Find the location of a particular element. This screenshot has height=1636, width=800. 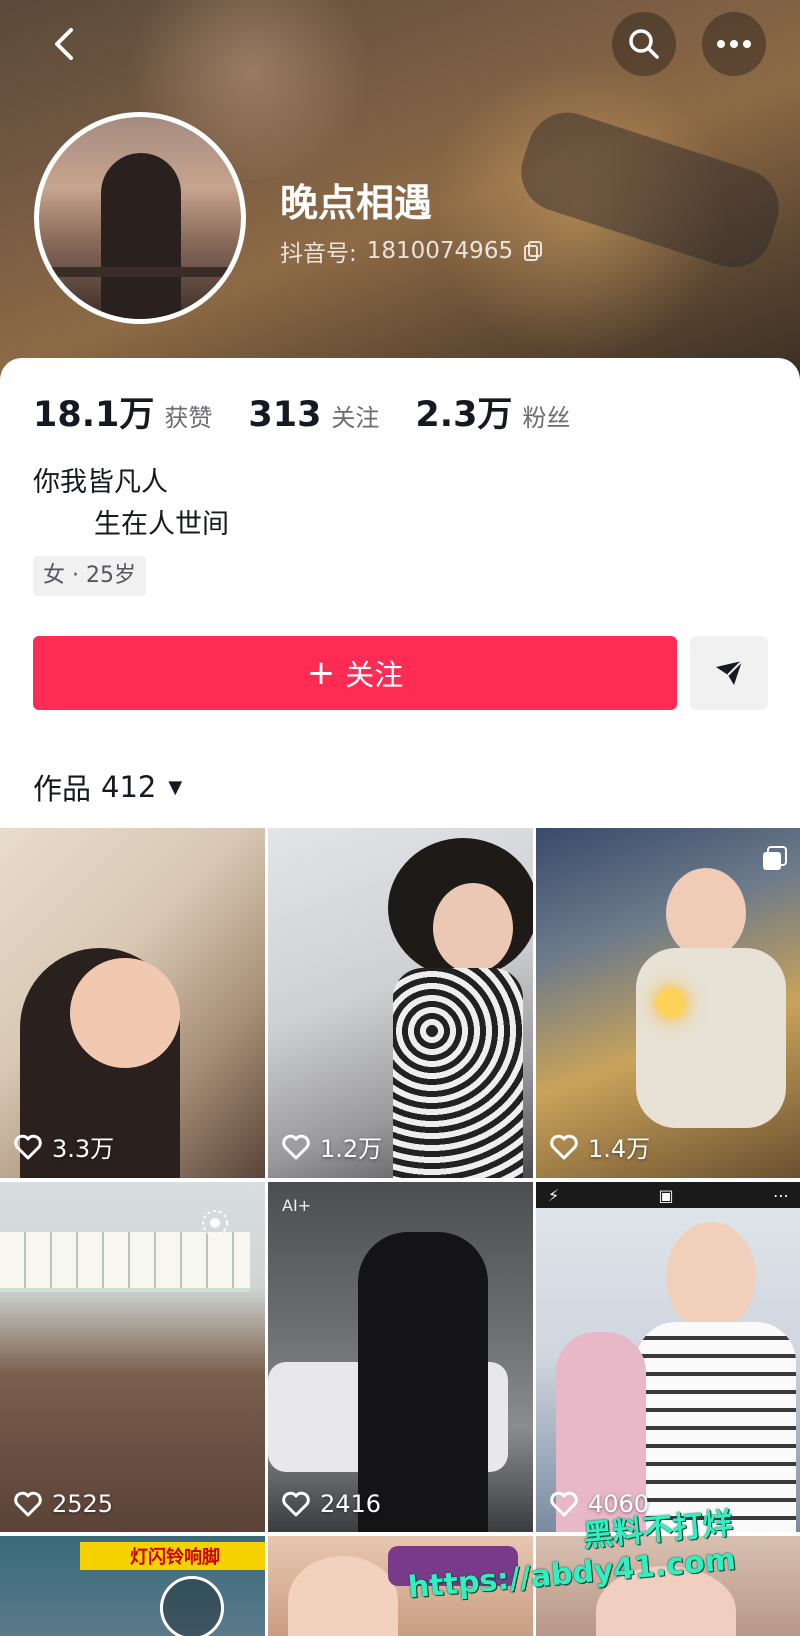

stat-label: 关注 is located at coordinates (355, 418).